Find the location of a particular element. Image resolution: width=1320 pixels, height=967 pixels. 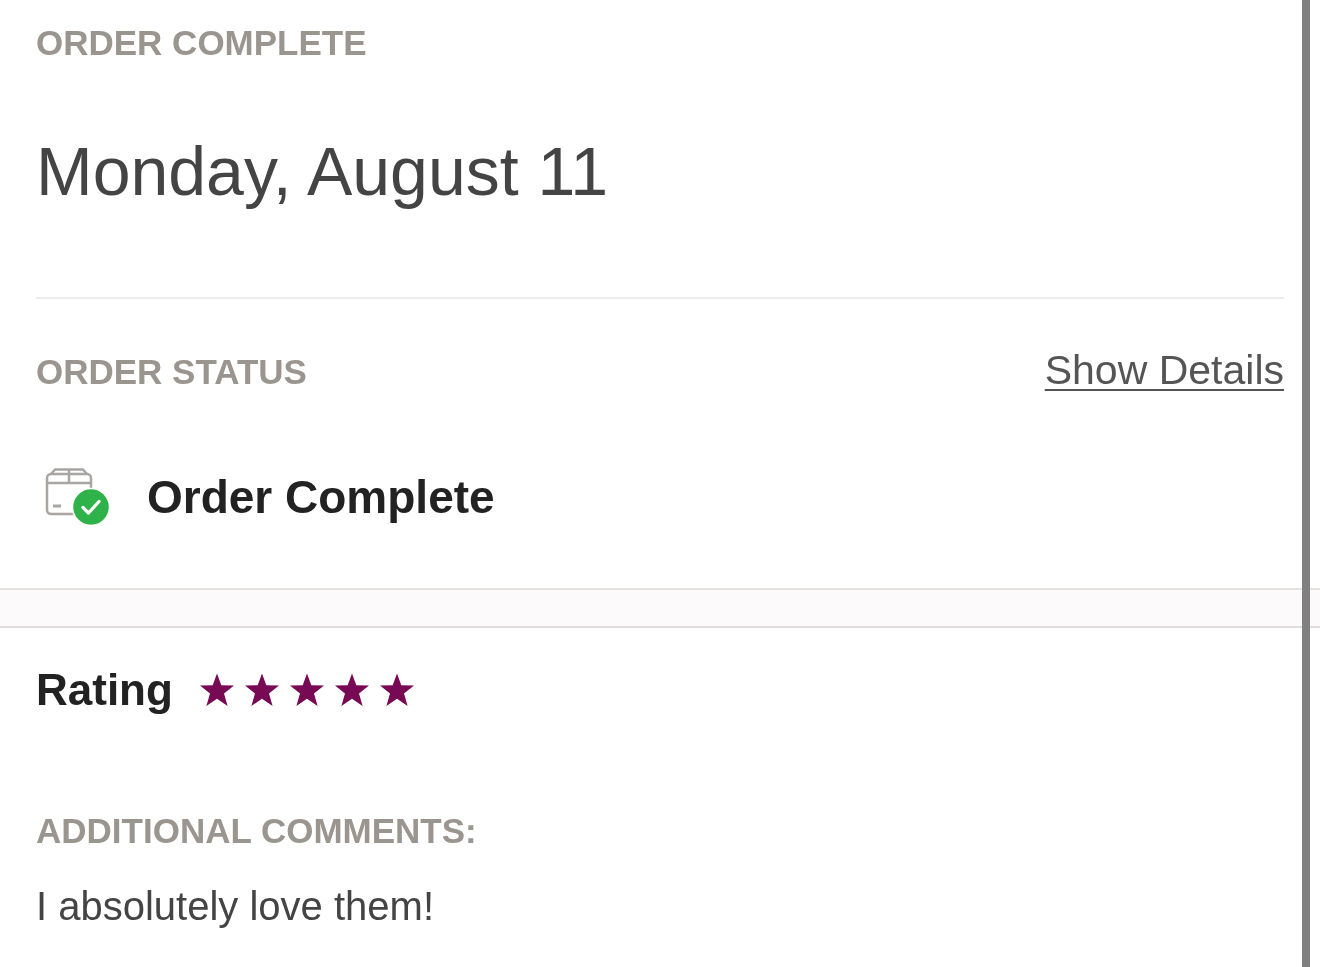

comments-label: ADDITIONAL COMMENTS: is located at coordinates (256, 831).